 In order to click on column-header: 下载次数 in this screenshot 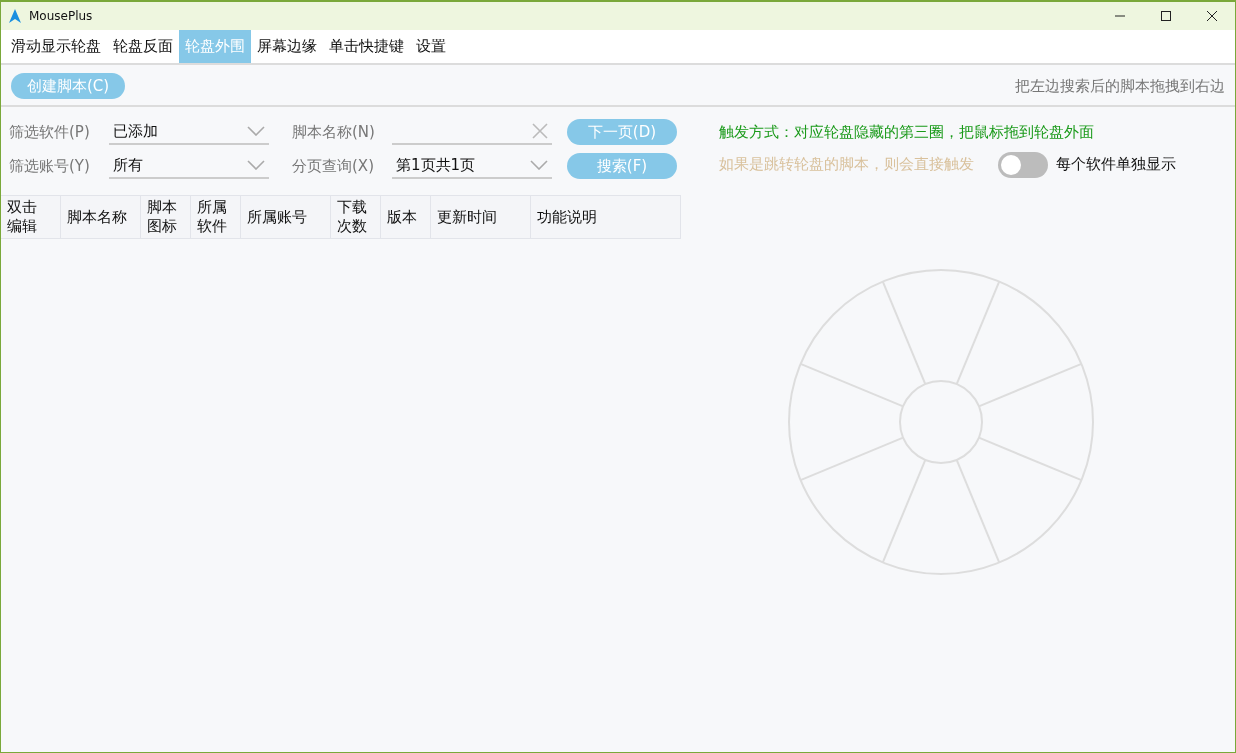, I will do `click(356, 217)`.